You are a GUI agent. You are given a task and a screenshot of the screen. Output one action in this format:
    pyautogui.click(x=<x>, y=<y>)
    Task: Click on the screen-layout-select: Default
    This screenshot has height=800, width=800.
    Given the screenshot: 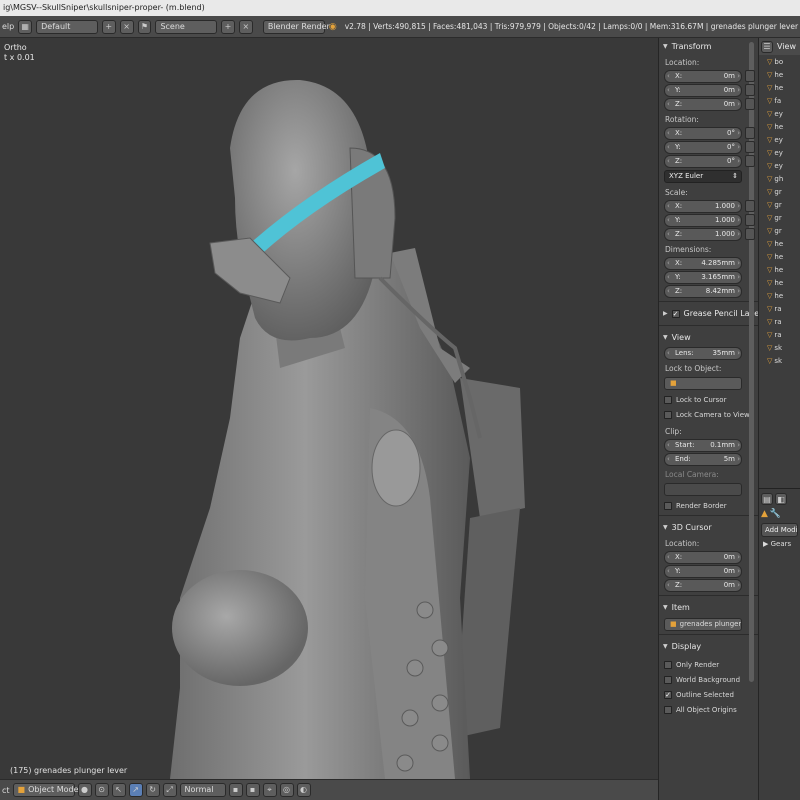 What is the action you would take?
    pyautogui.click(x=67, y=26)
    